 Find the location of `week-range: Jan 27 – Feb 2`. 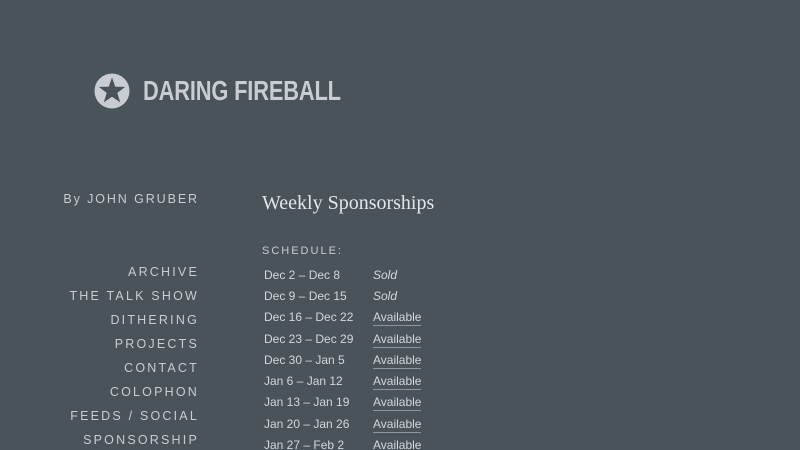

week-range: Jan 27 – Feb 2 is located at coordinates (304, 444).